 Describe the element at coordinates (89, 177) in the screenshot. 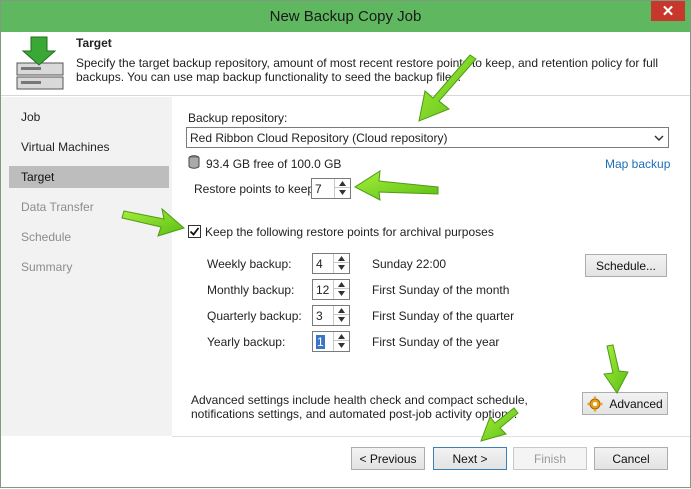

I see `step-target: Target` at that location.